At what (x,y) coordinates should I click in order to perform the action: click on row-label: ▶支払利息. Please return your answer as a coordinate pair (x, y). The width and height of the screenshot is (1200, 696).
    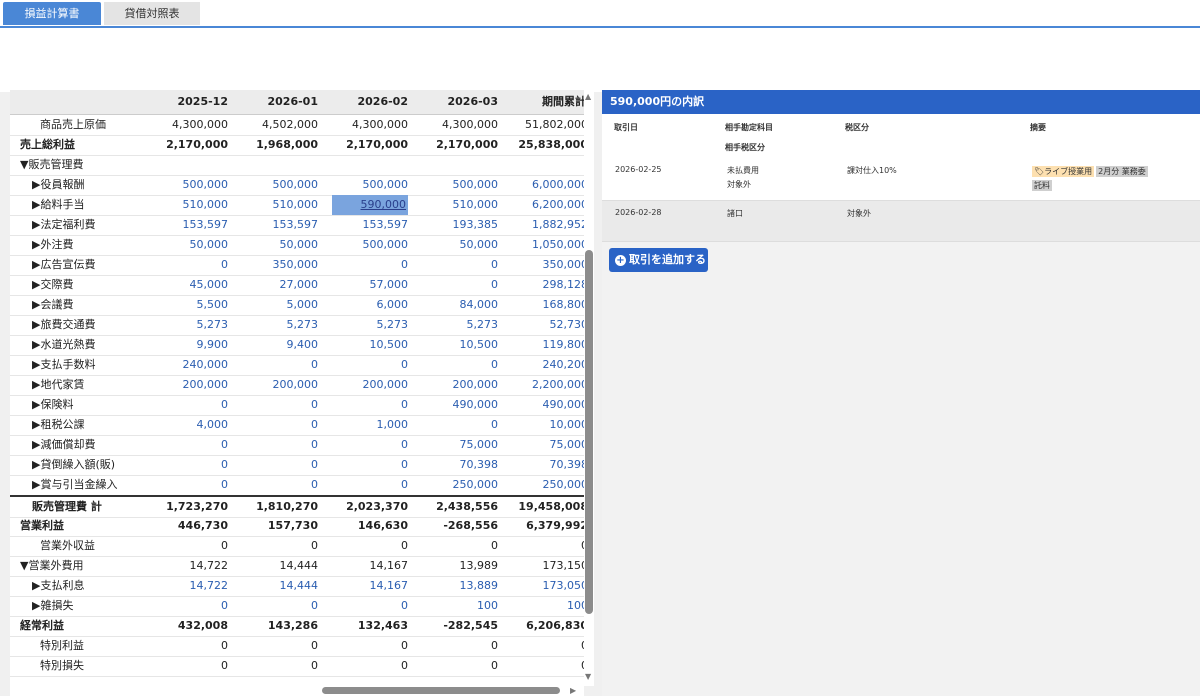
    Looking at the image, I should click on (58, 586).